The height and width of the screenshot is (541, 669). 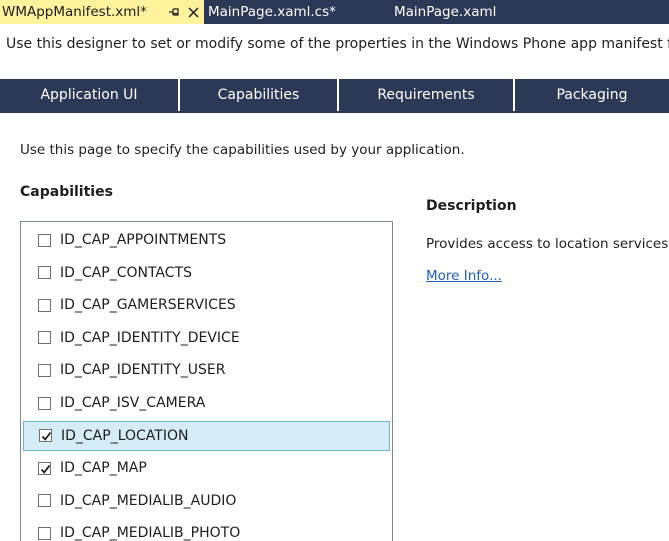 I want to click on pin-icon, so click(x=174, y=12).